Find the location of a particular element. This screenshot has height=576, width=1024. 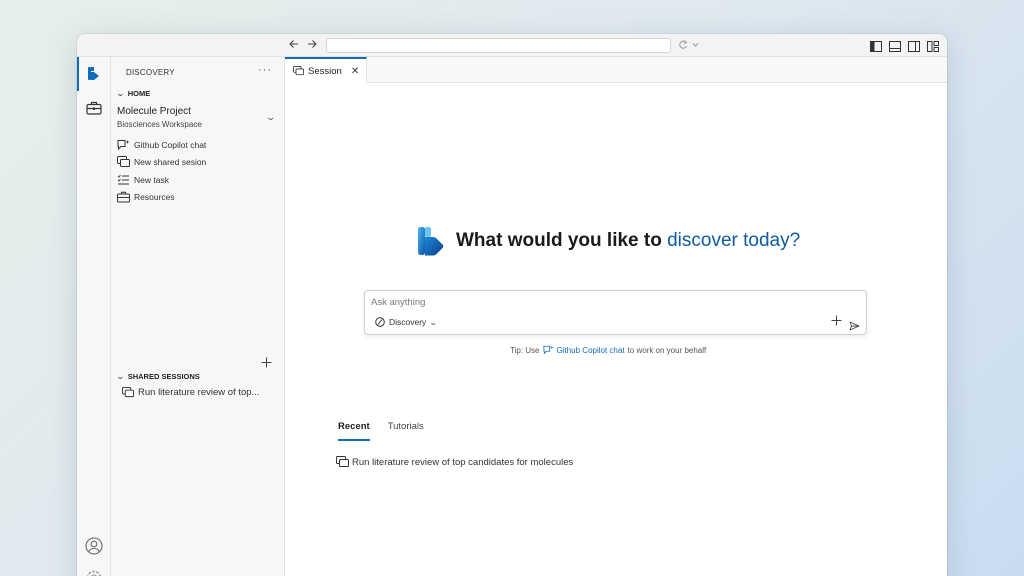

customize-layout-icon is located at coordinates (933, 45).